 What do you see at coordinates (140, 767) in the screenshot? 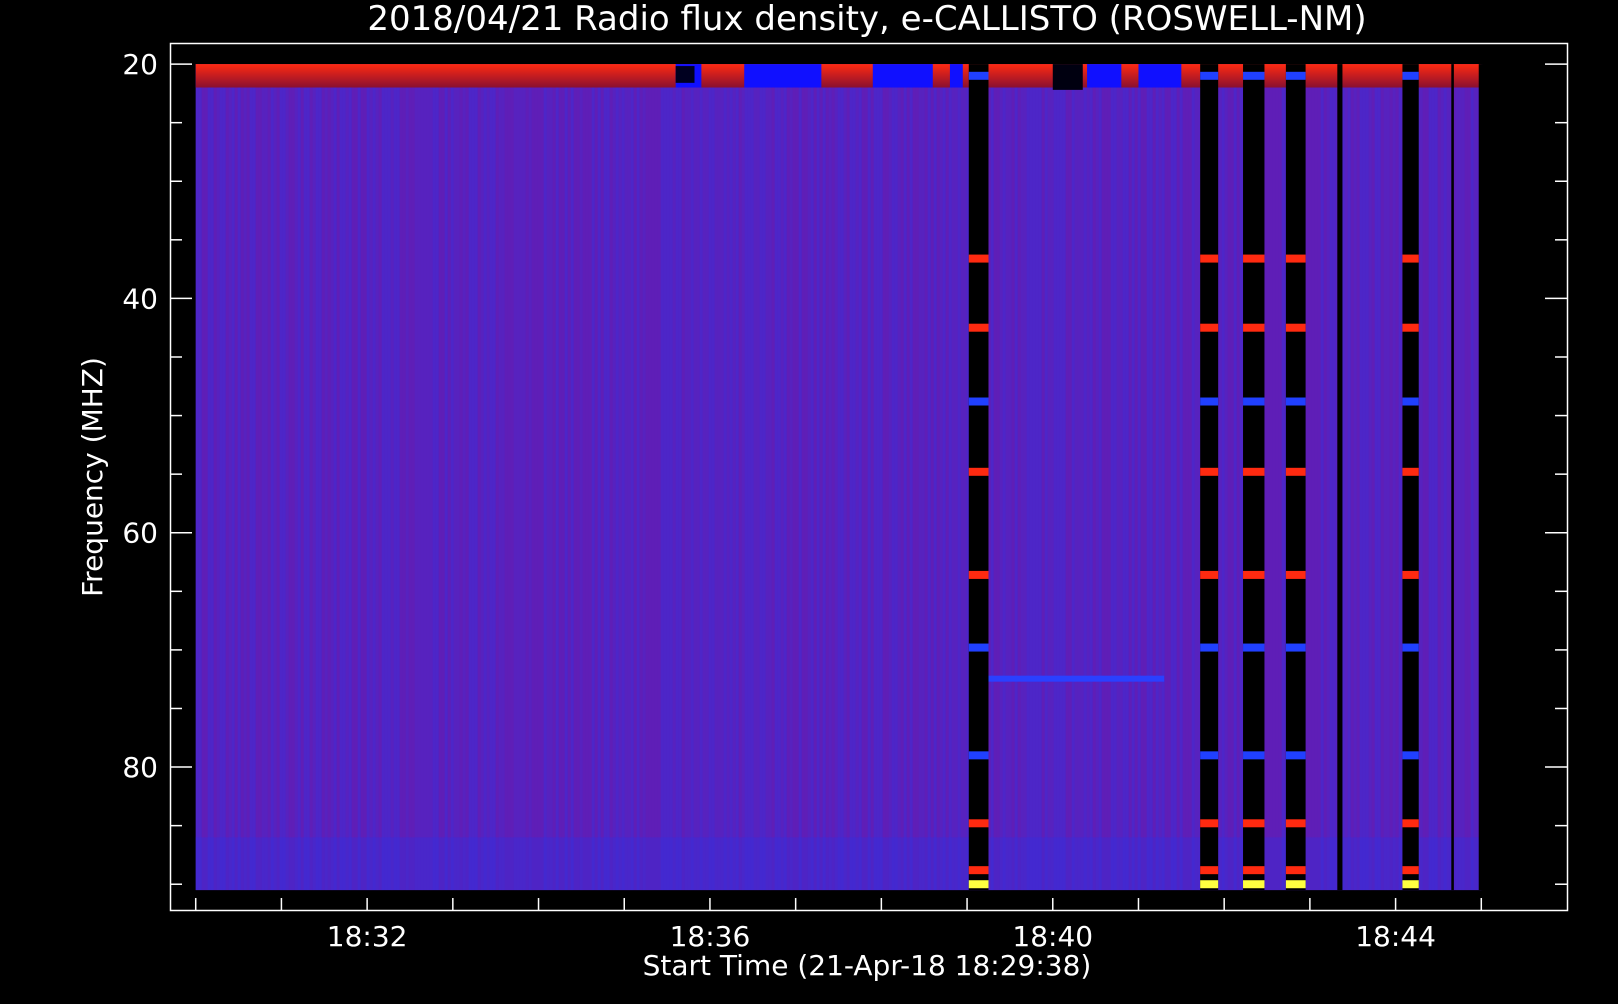
I see `y-tick-label: 80` at bounding box center [140, 767].